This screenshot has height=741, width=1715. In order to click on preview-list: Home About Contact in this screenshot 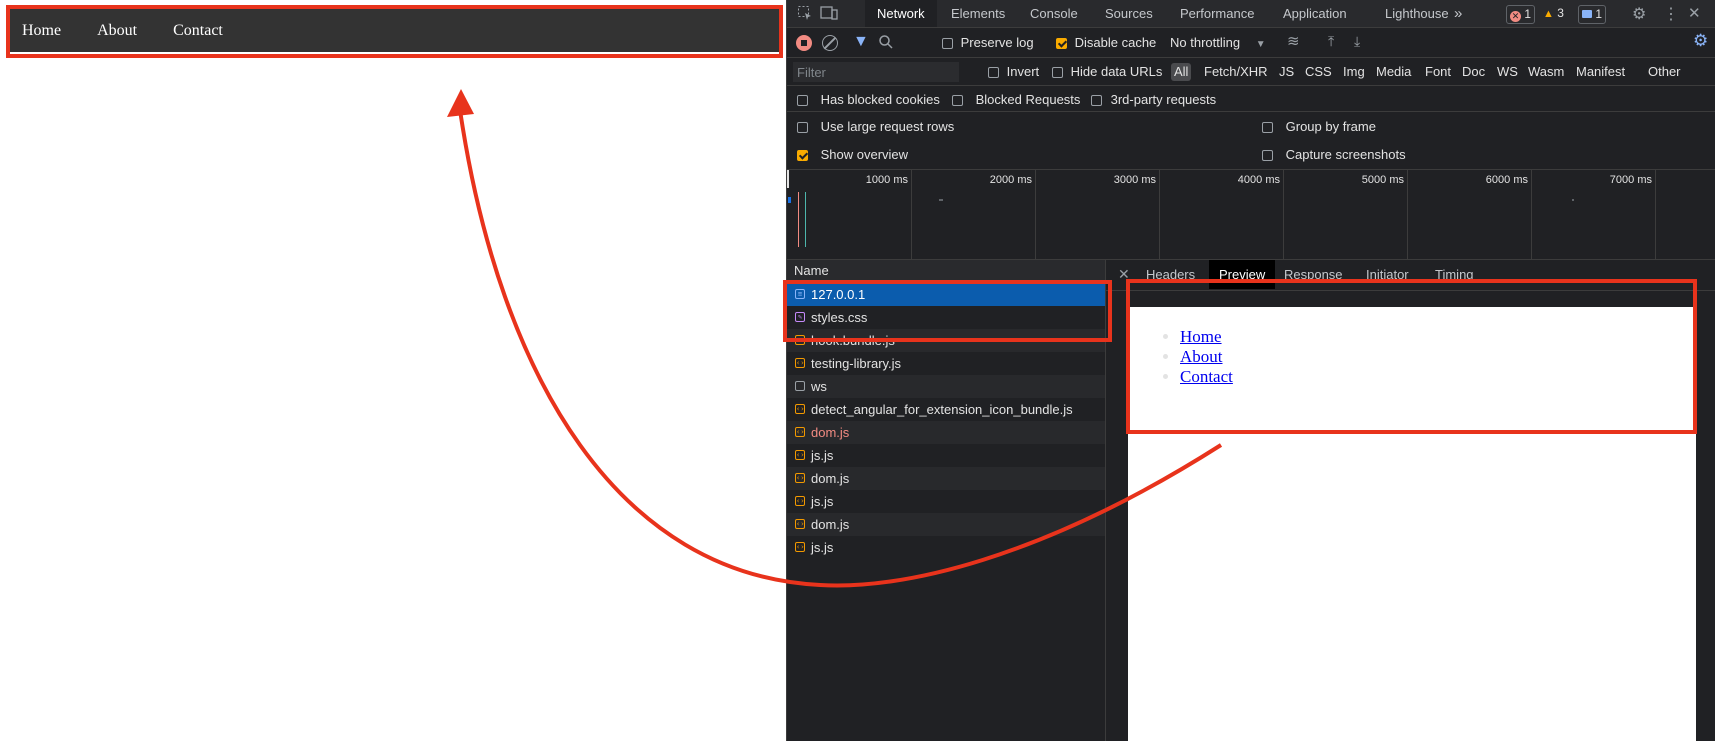, I will do `click(1412, 347)`.